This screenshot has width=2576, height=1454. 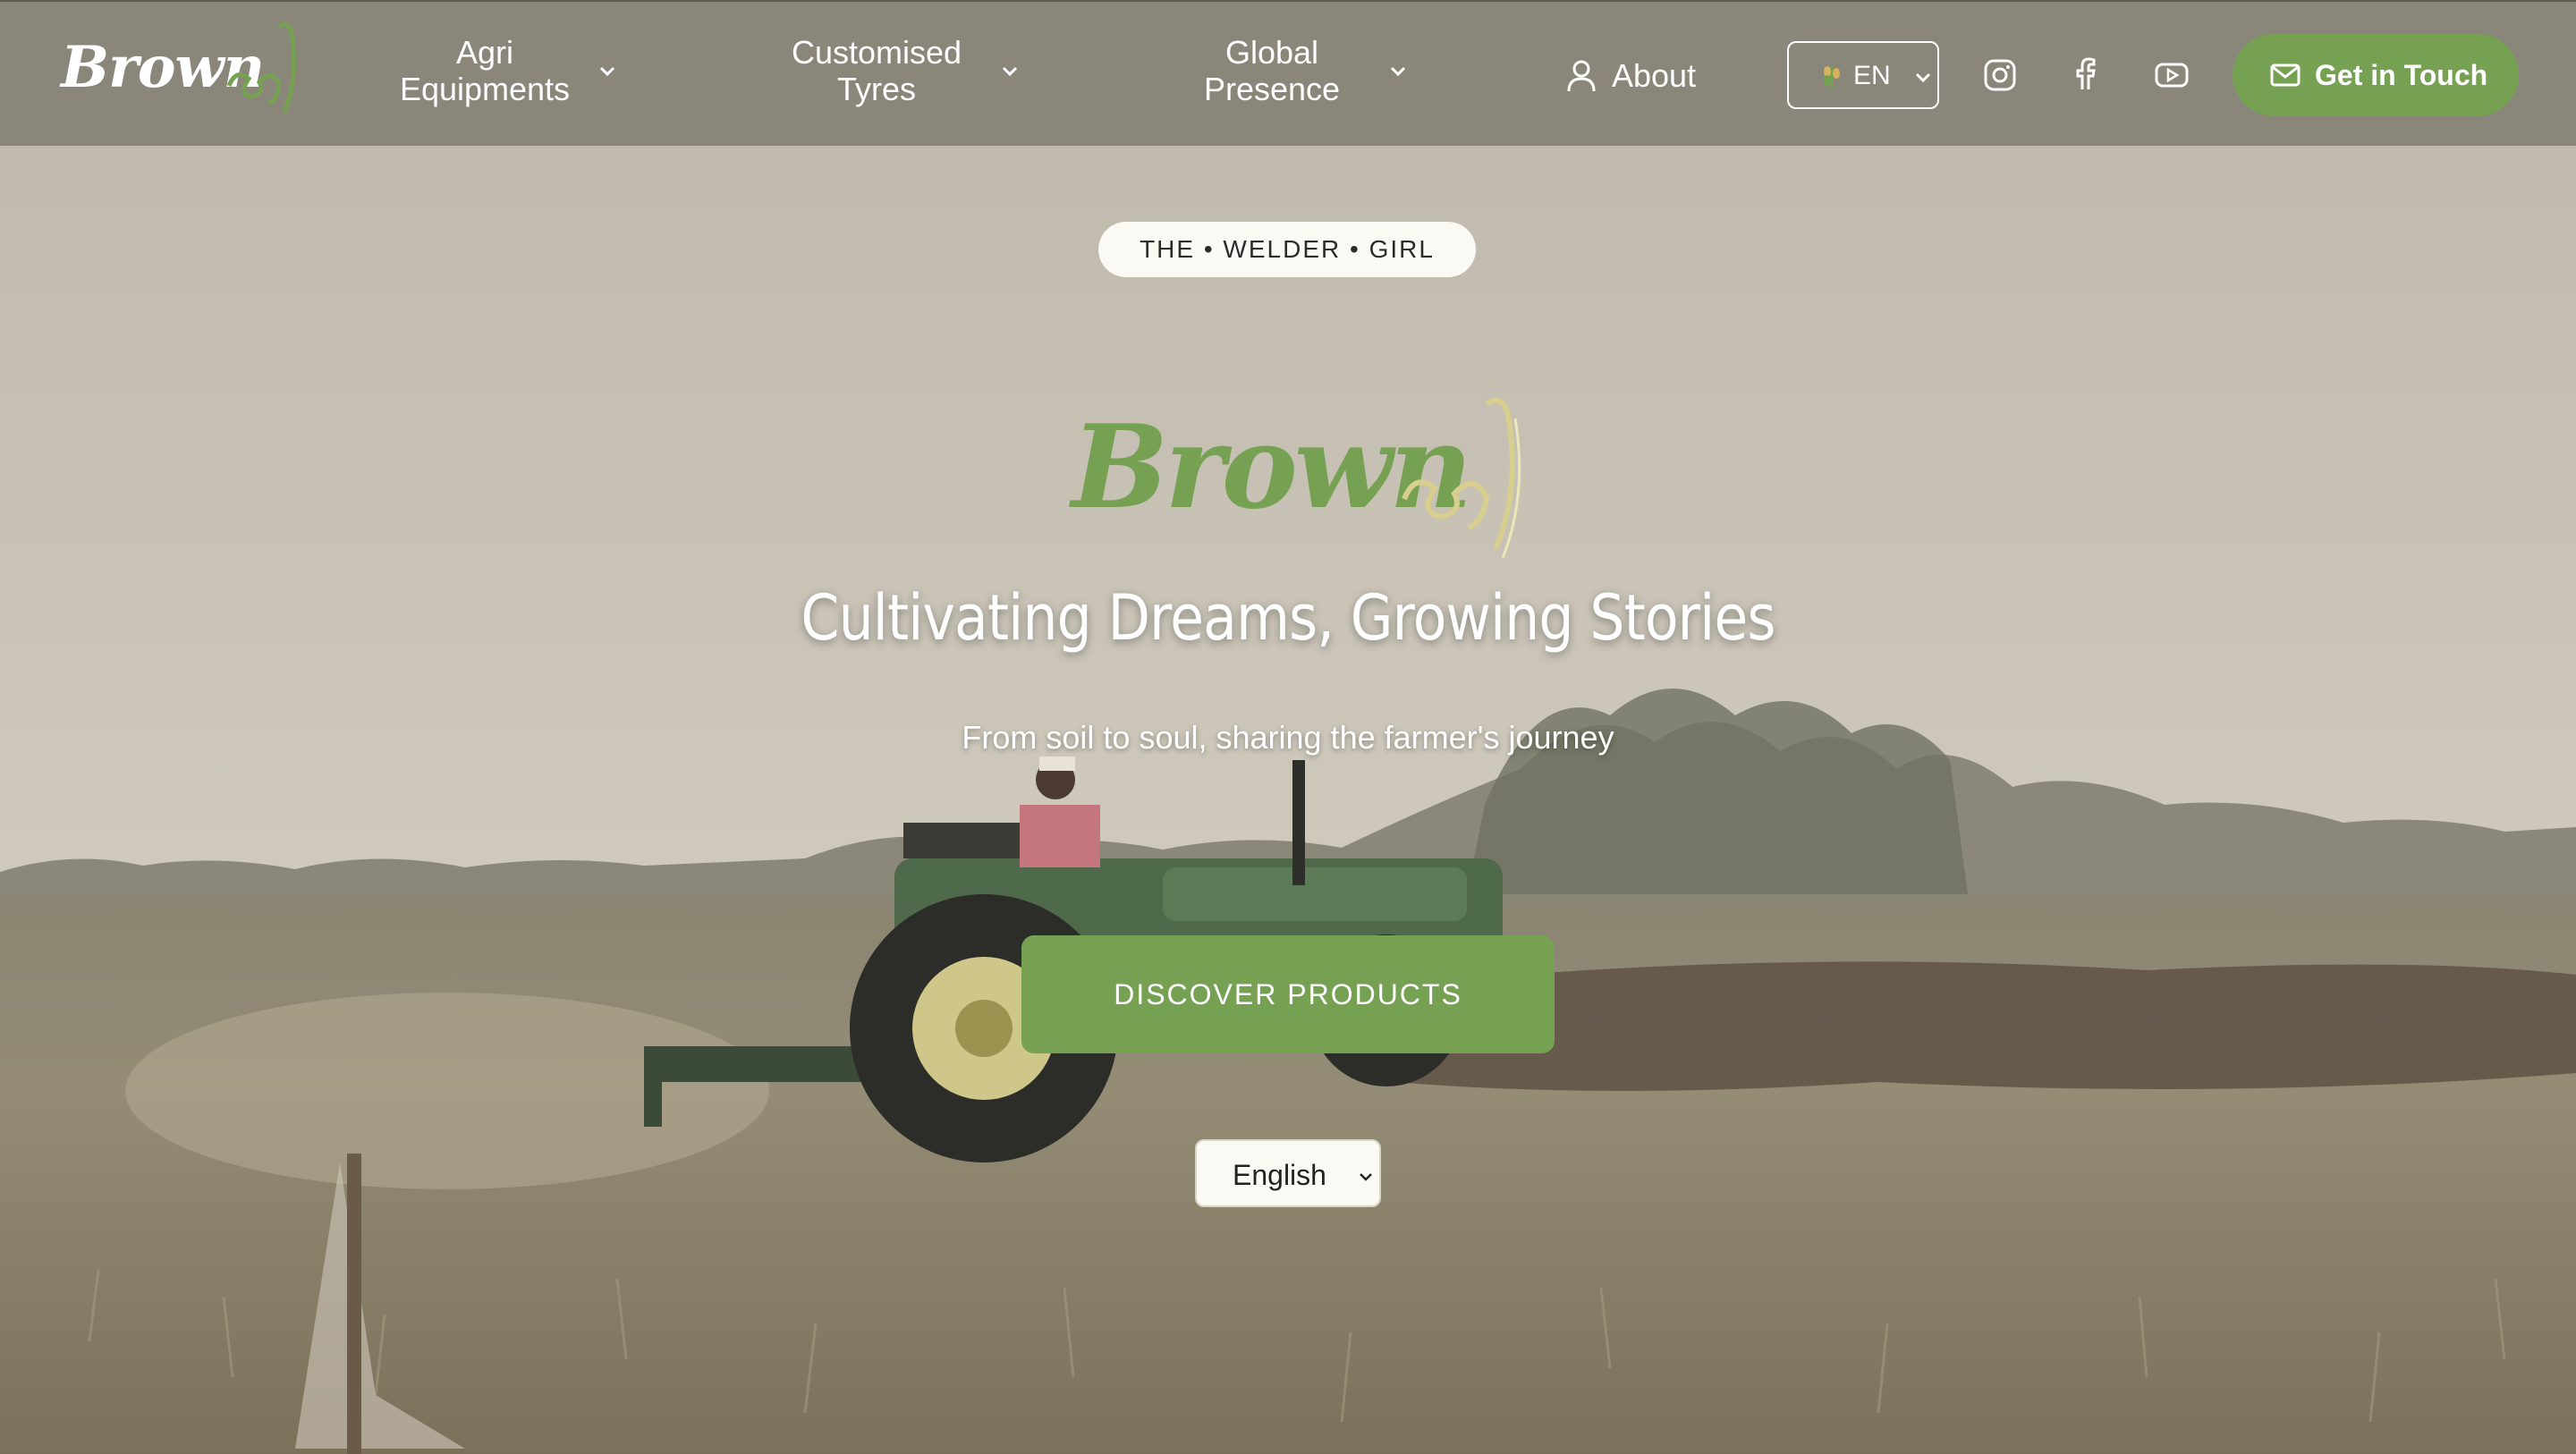 I want to click on wheat-icon, so click(x=1832, y=77).